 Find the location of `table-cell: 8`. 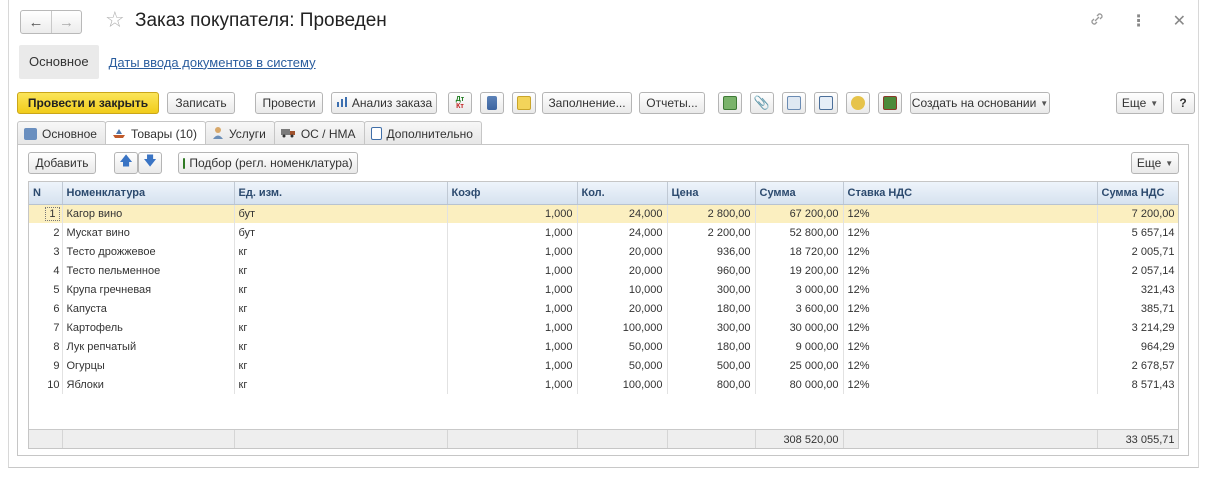

table-cell: 8 is located at coordinates (46, 346).